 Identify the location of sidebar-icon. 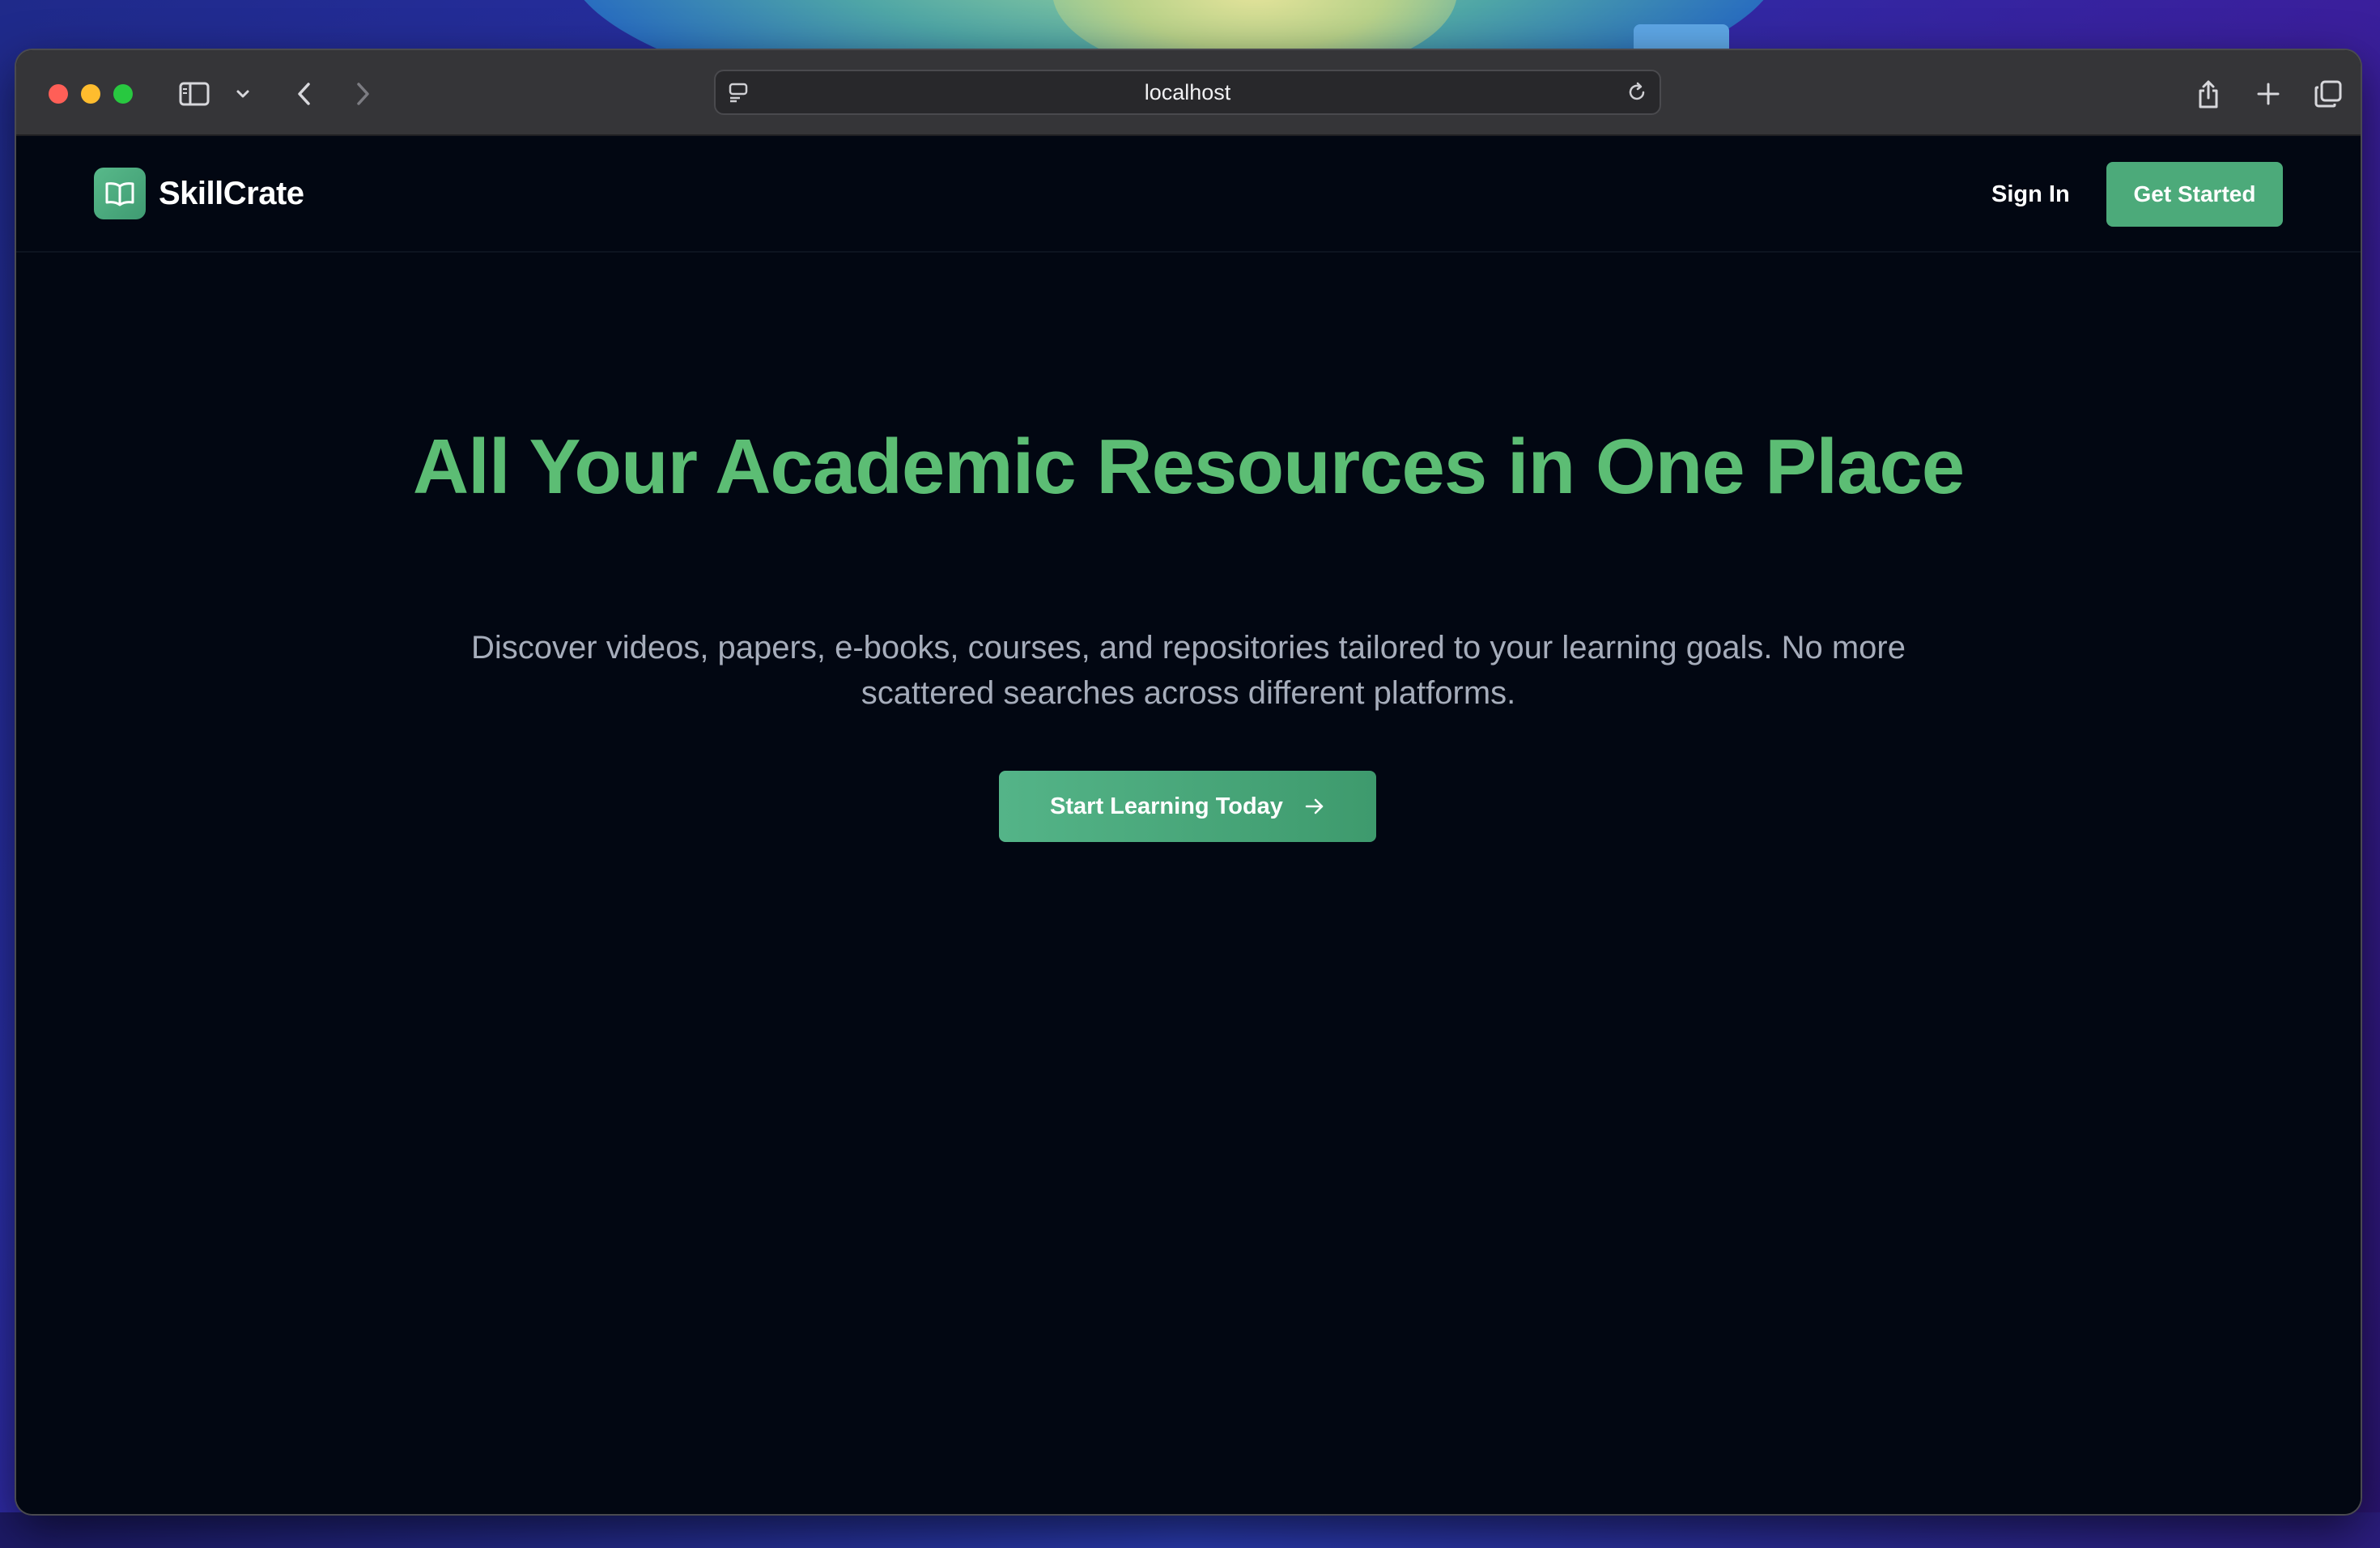
(195, 93).